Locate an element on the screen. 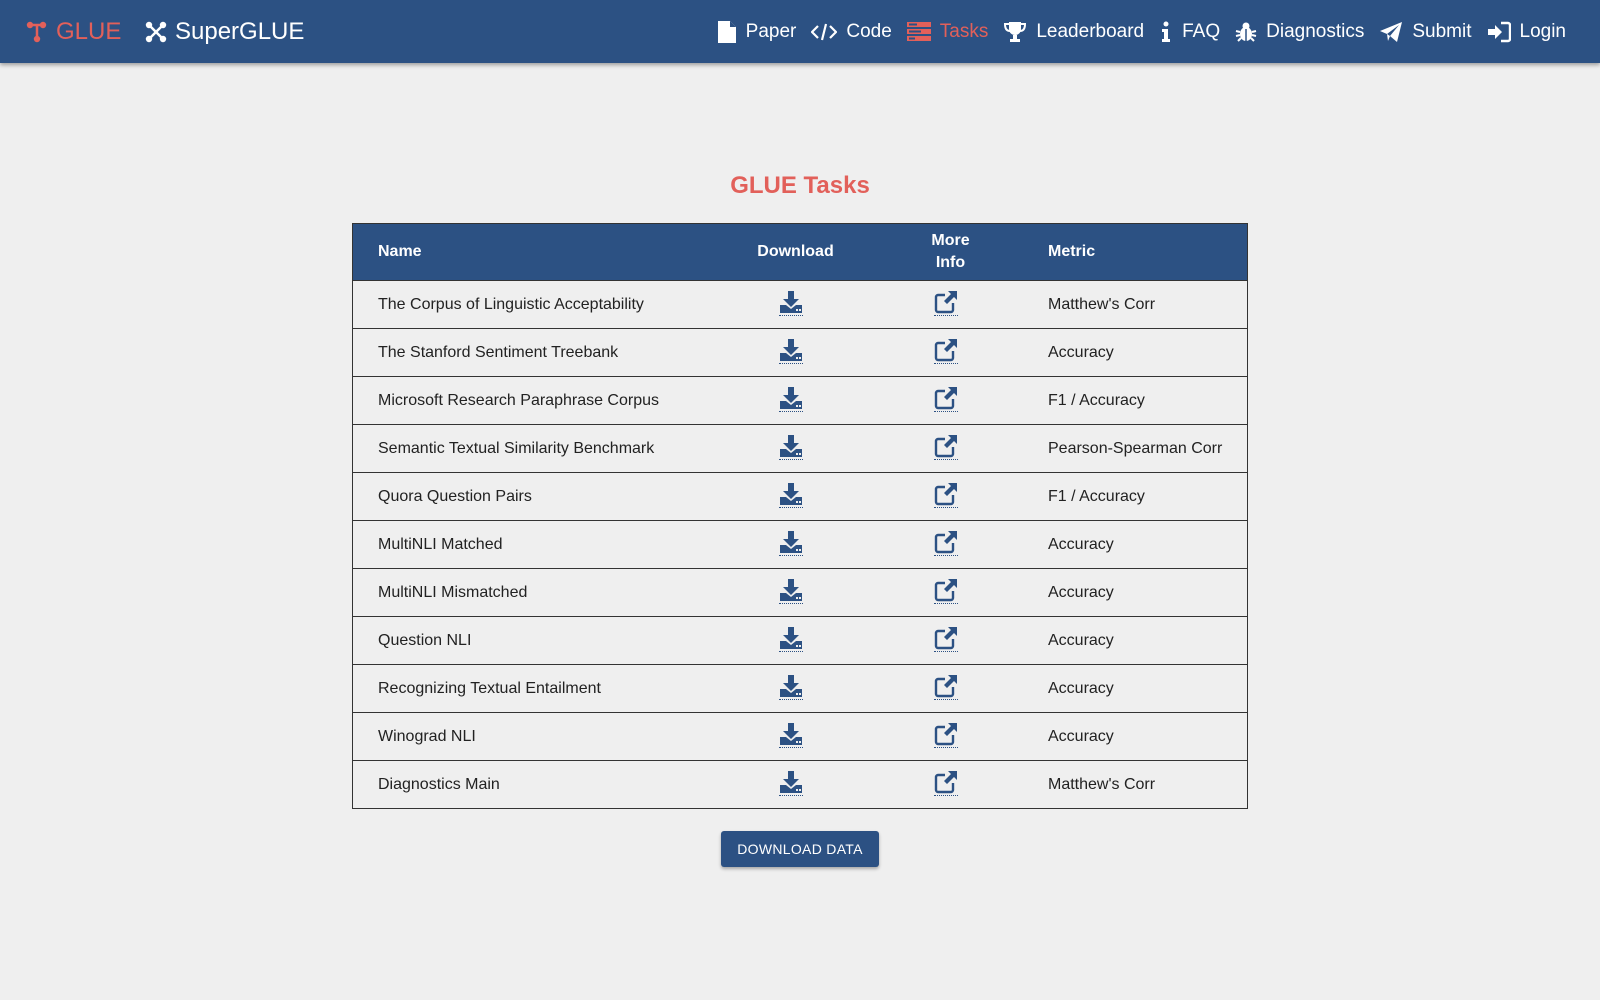 Image resolution: width=1600 pixels, height=1000 pixels. table-row: Quora Question Pairs F1 / Accuracy is located at coordinates (800, 496).